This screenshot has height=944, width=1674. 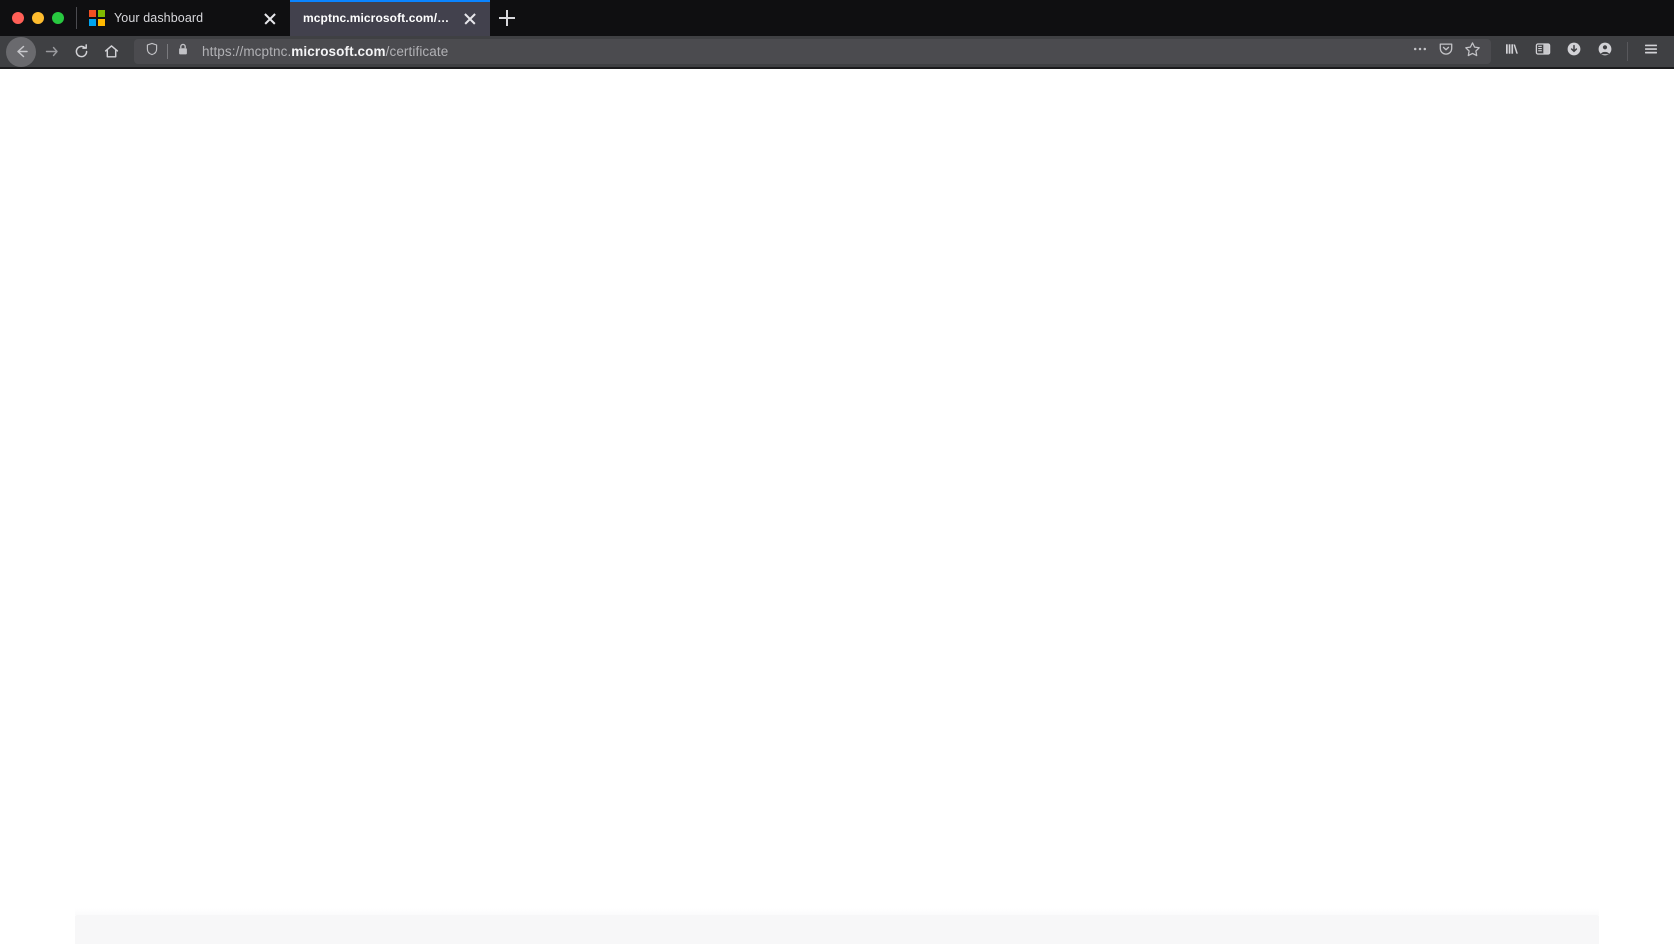 I want to click on maximize-window-button, so click(x=58, y=18).